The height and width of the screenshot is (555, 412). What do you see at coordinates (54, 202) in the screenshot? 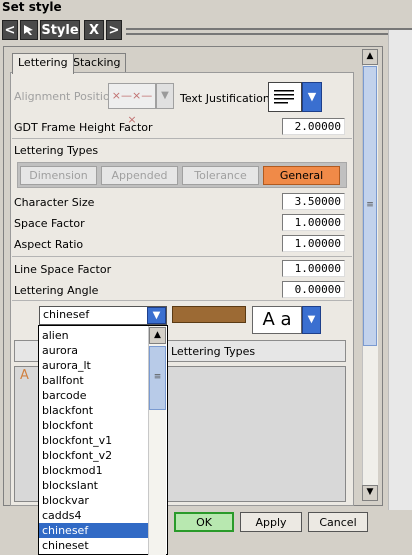
I see `character-size-label: Character Size` at bounding box center [54, 202].